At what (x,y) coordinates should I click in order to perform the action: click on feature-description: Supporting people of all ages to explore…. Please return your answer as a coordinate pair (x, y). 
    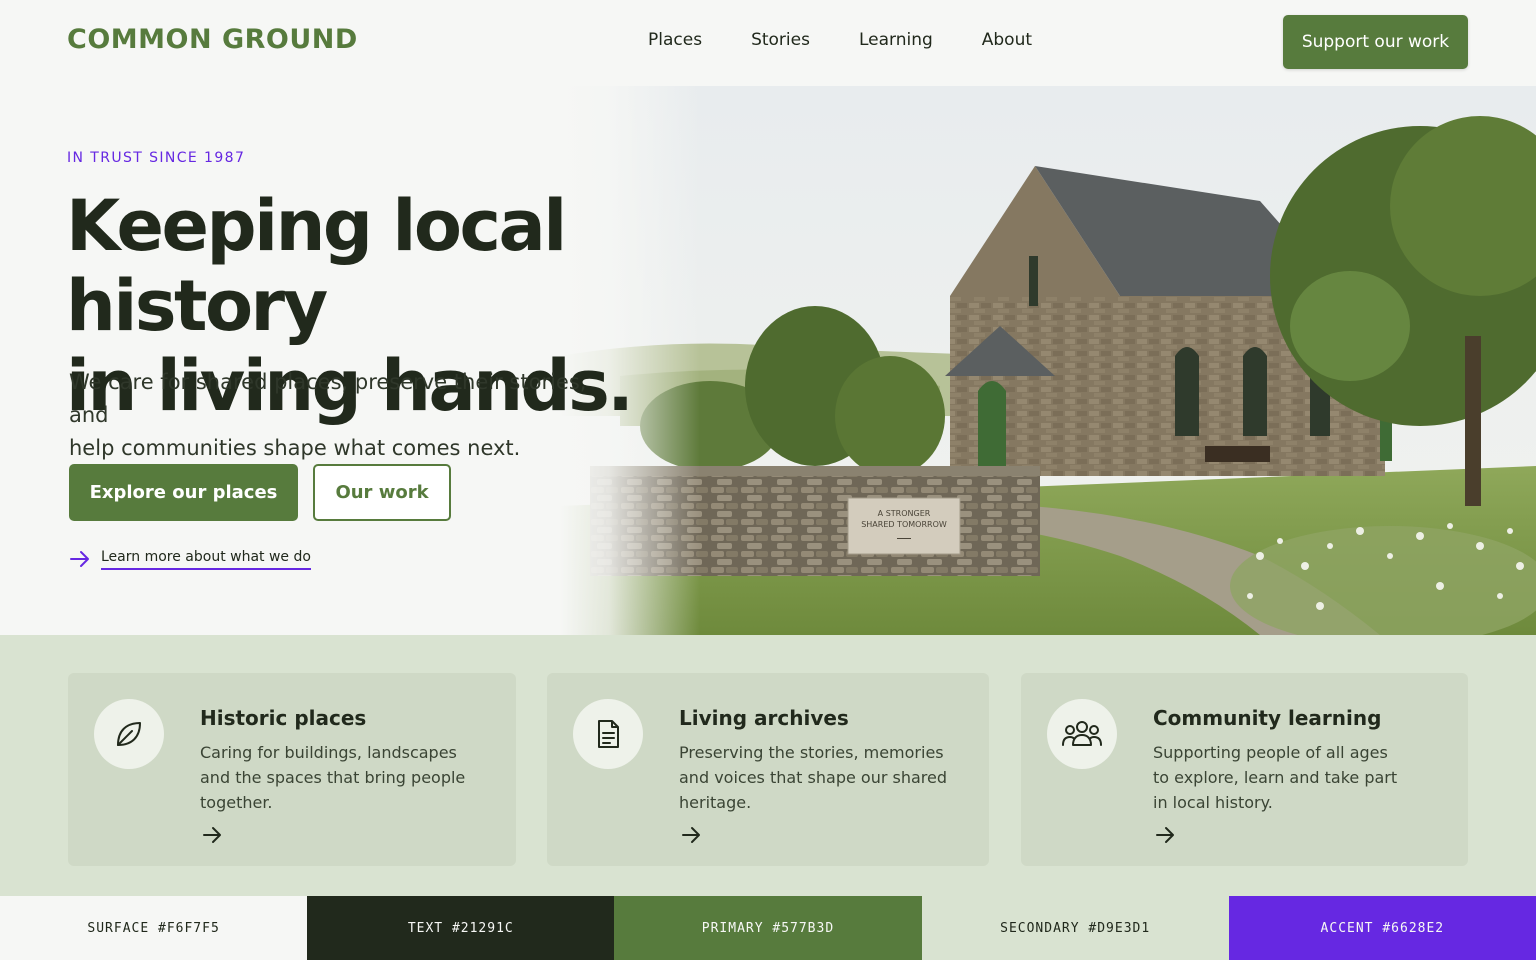
    Looking at the image, I should click on (1303, 777).